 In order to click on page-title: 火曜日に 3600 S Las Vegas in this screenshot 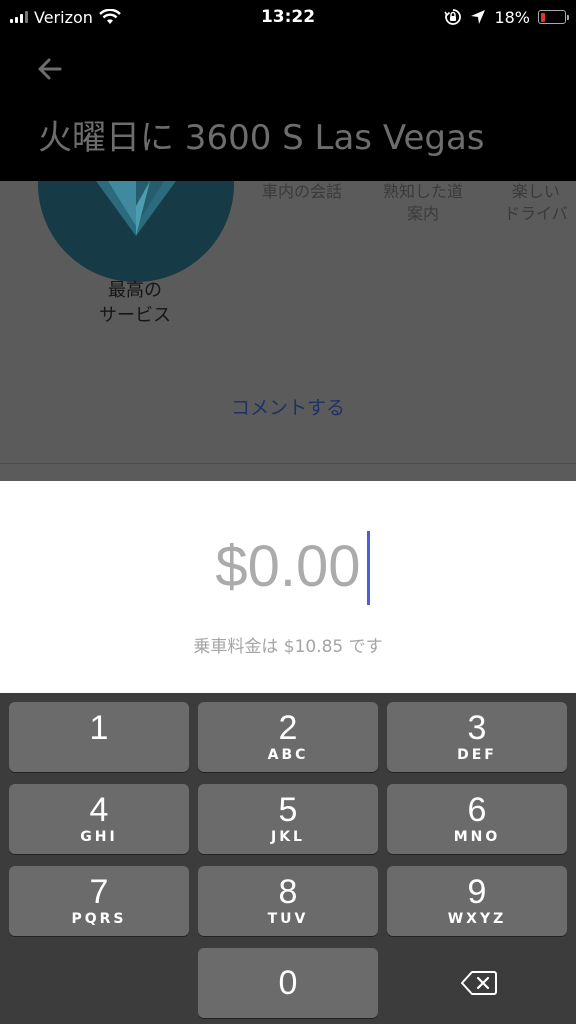, I will do `click(261, 138)`.